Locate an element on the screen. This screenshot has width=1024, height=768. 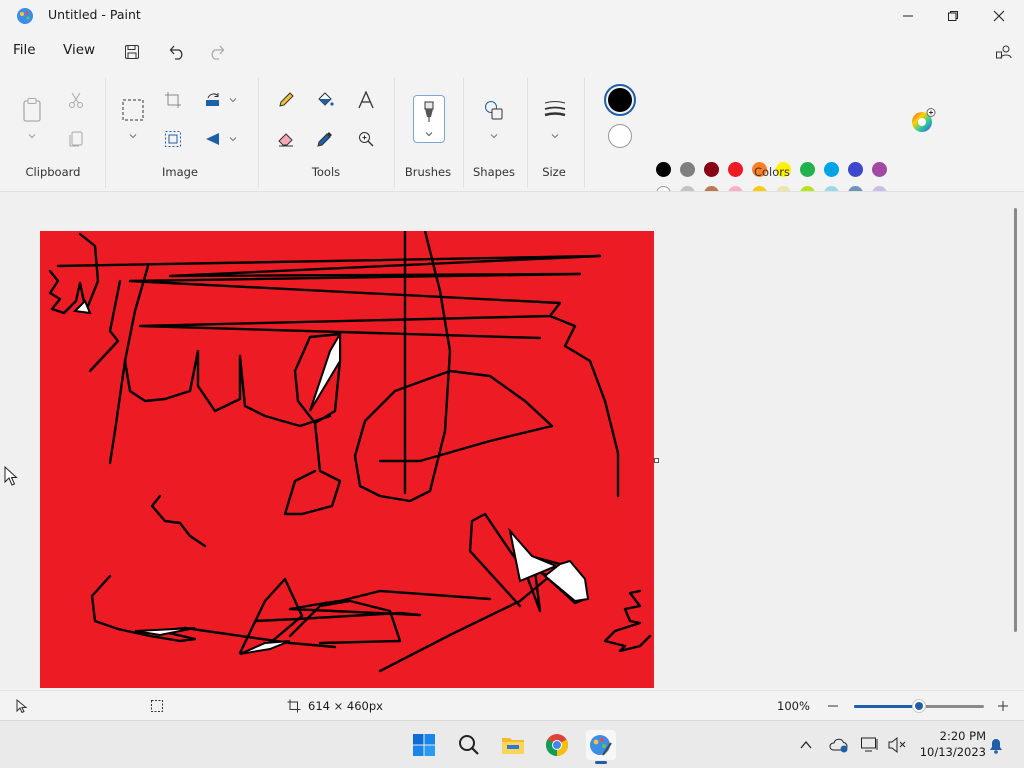
canvas-size-icon is located at coordinates (294, 706).